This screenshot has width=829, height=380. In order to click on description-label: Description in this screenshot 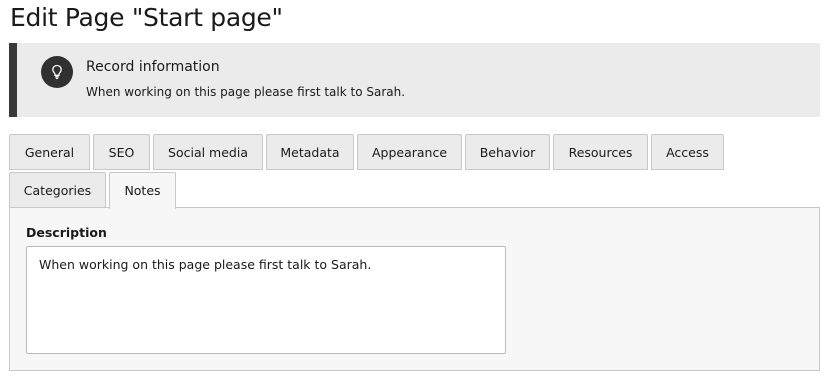, I will do `click(66, 232)`.